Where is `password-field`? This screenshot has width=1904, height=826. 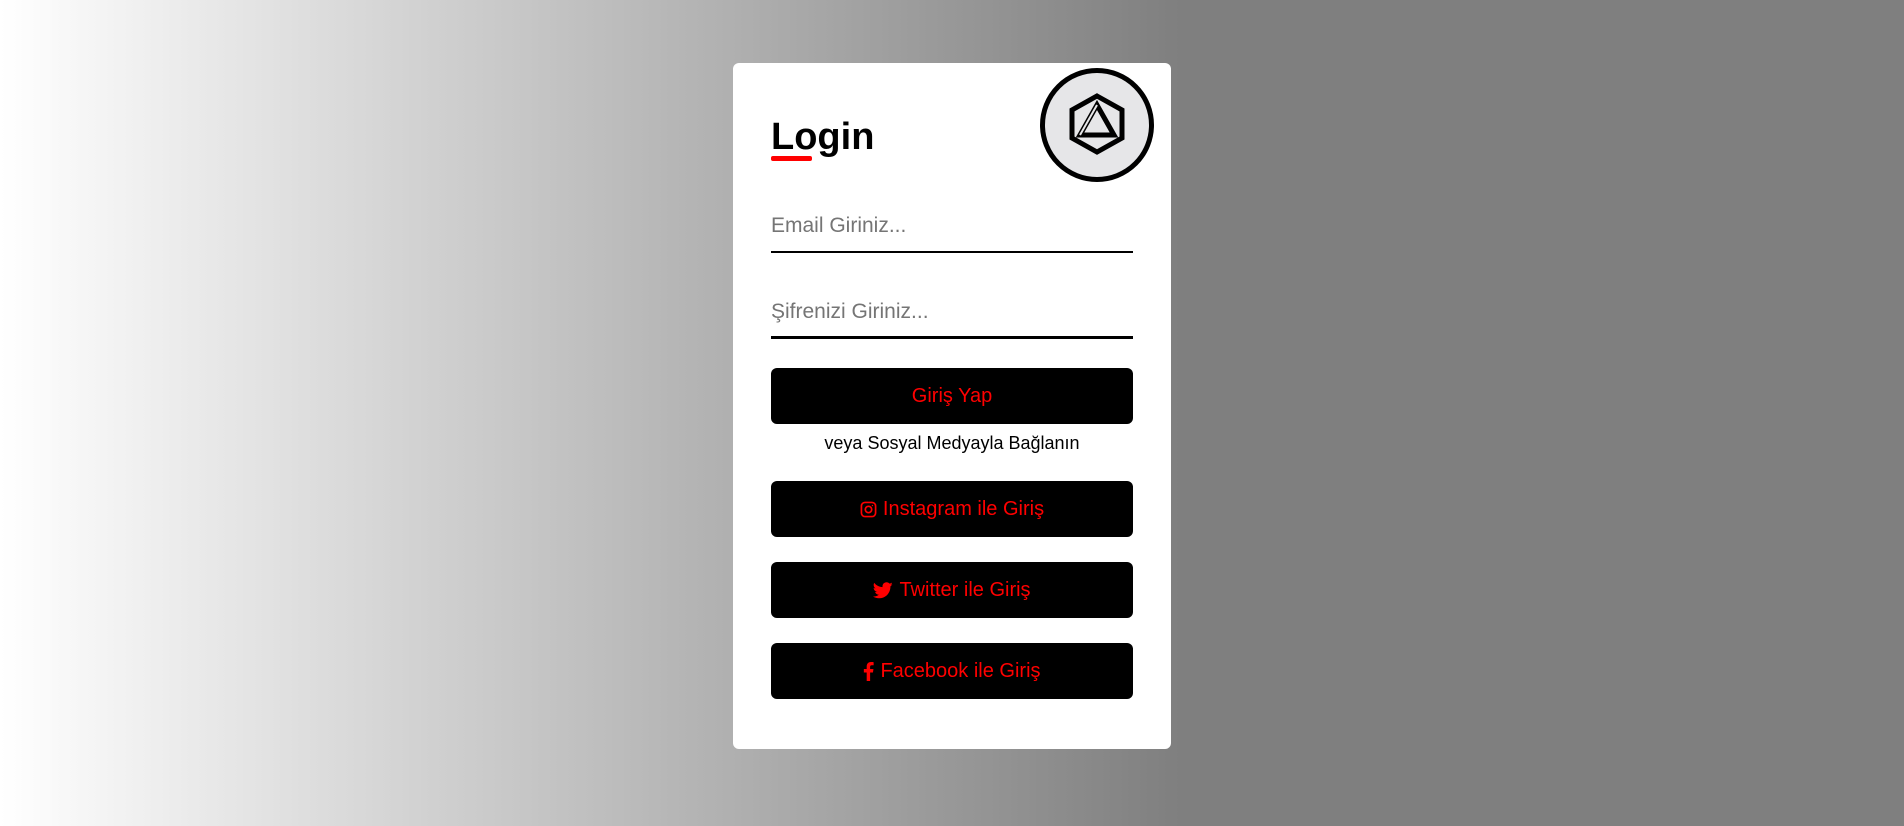
password-field is located at coordinates (952, 313).